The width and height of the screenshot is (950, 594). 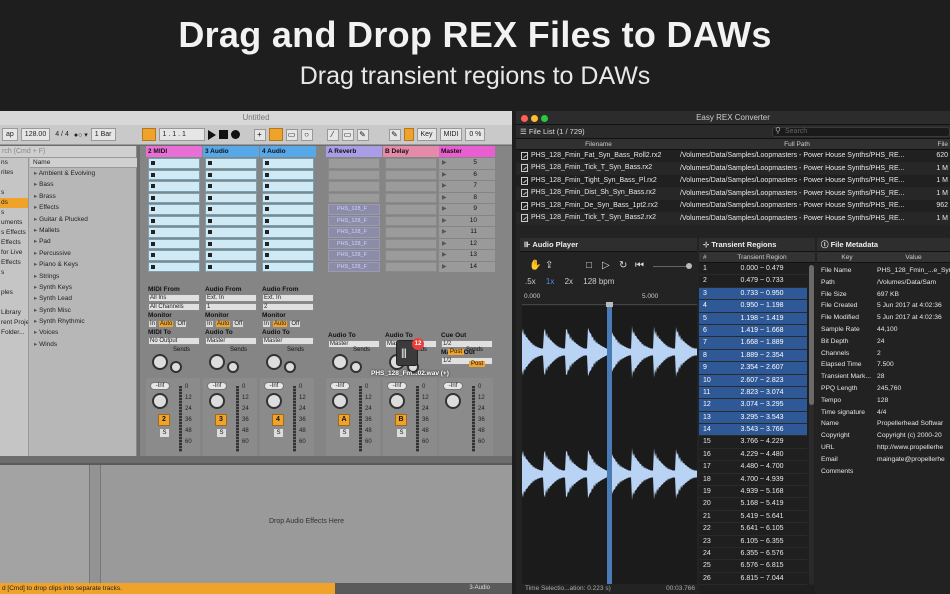 What do you see at coordinates (753, 566) in the screenshot?
I see `transient-region-row: 25 6.576 ~ 6.815` at bounding box center [753, 566].